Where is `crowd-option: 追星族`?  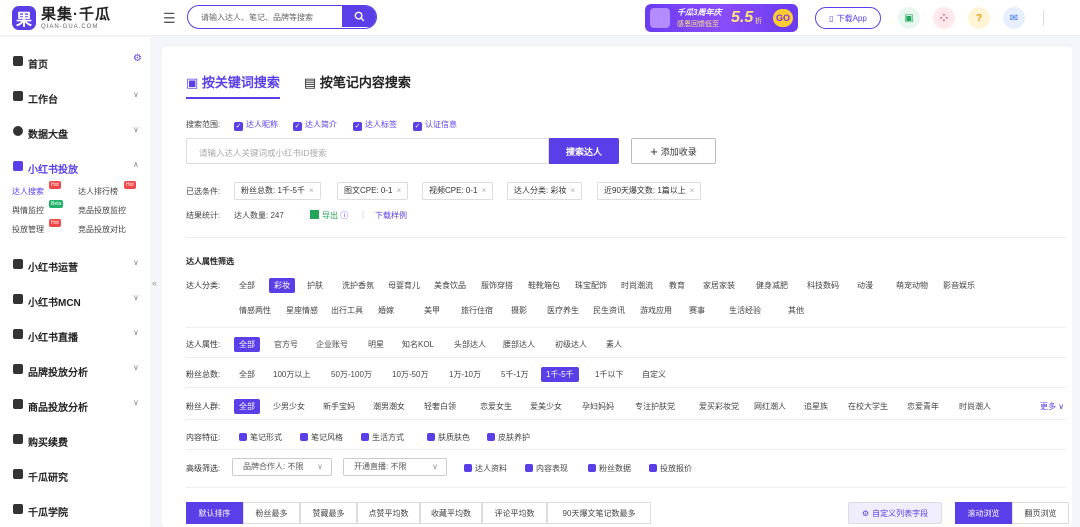
crowd-option: 追星族 is located at coordinates (816, 406).